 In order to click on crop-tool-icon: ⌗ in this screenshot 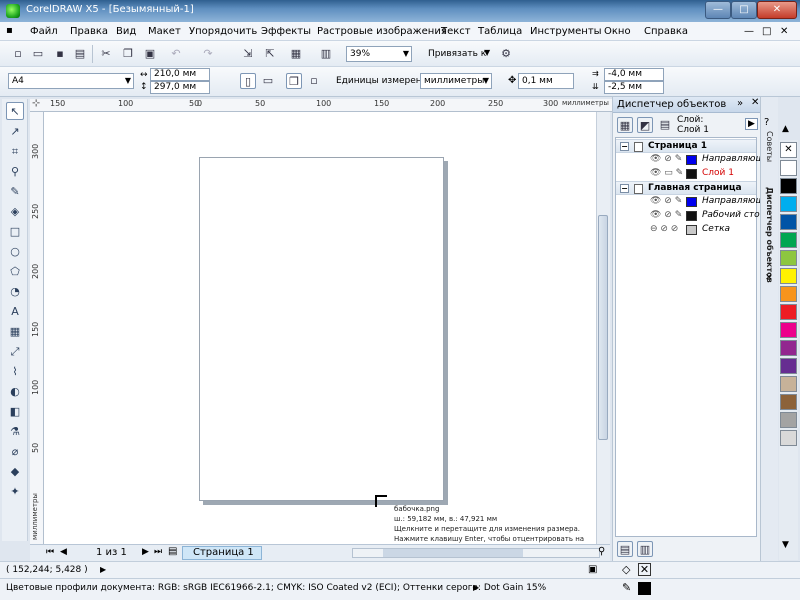, I will do `click(15, 152)`.